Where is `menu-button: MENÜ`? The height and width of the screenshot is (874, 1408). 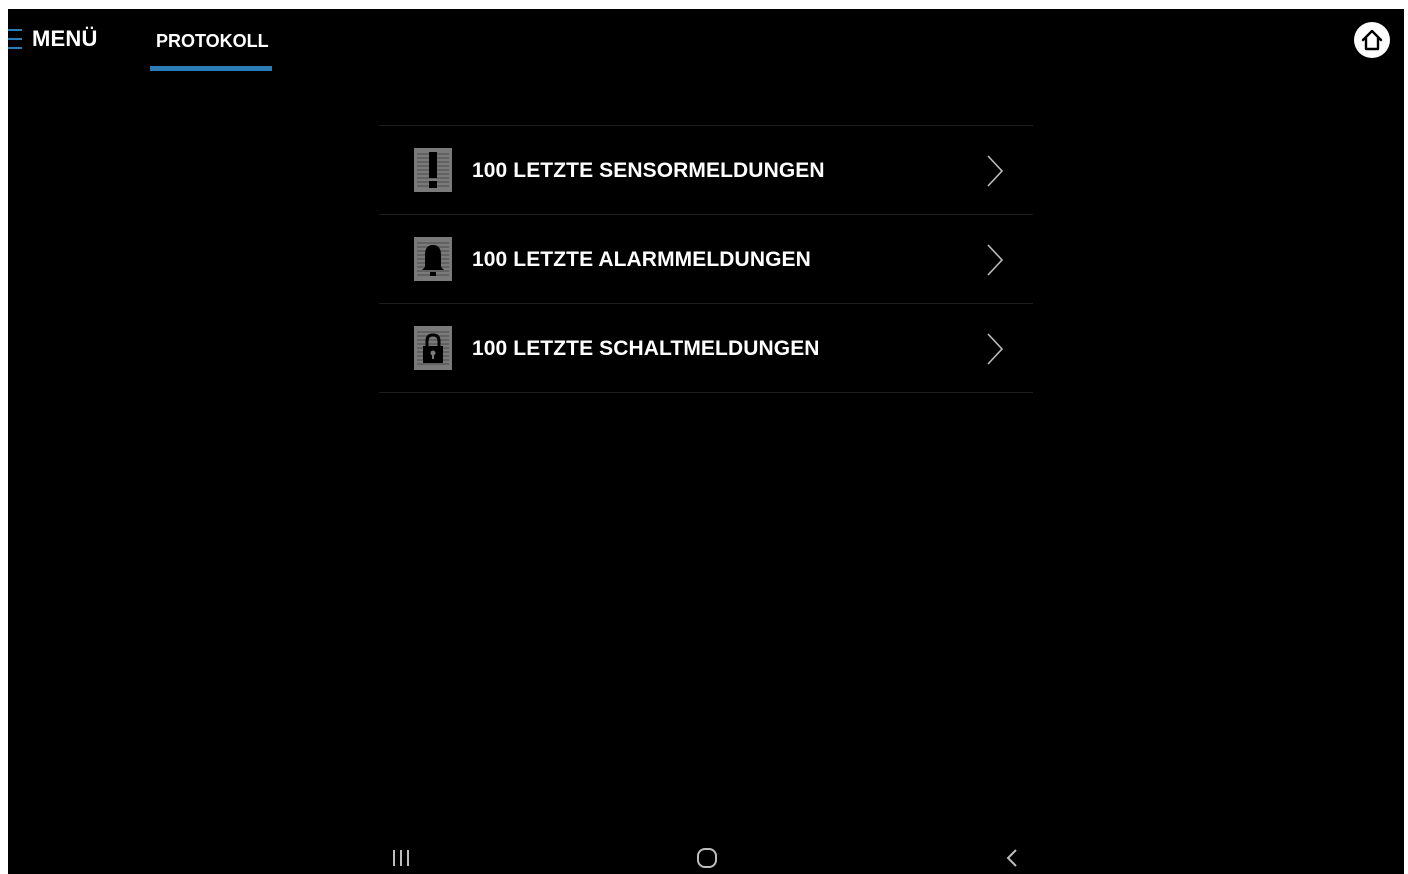 menu-button: MENÜ is located at coordinates (53, 39).